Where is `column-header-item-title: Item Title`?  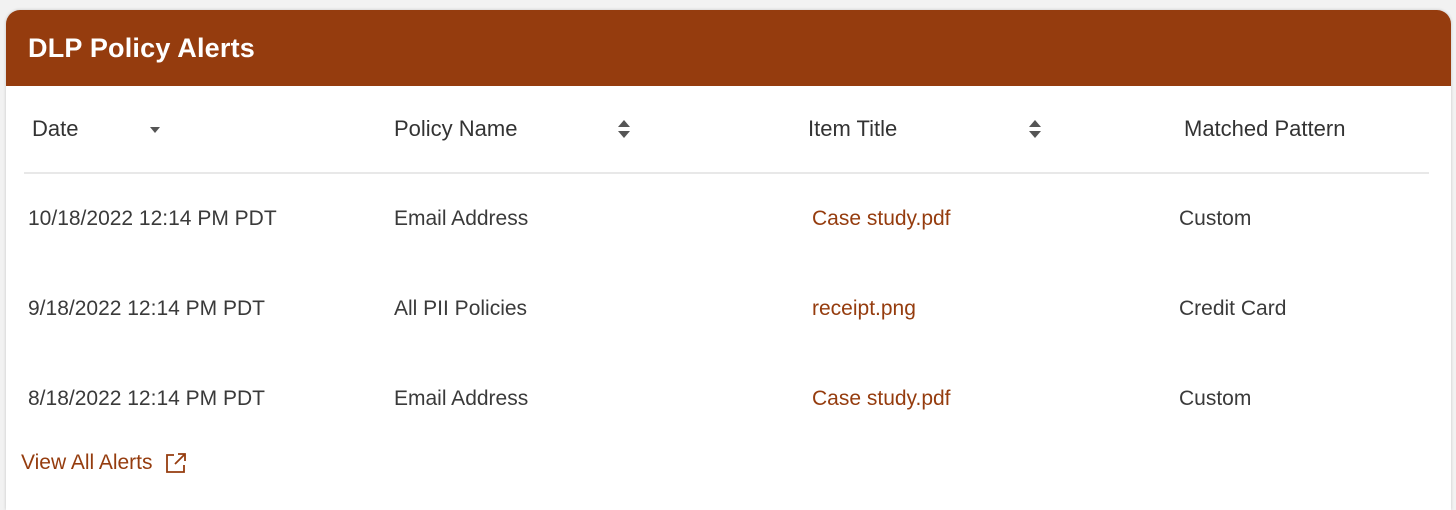
column-header-item-title: Item Title is located at coordinates (852, 129).